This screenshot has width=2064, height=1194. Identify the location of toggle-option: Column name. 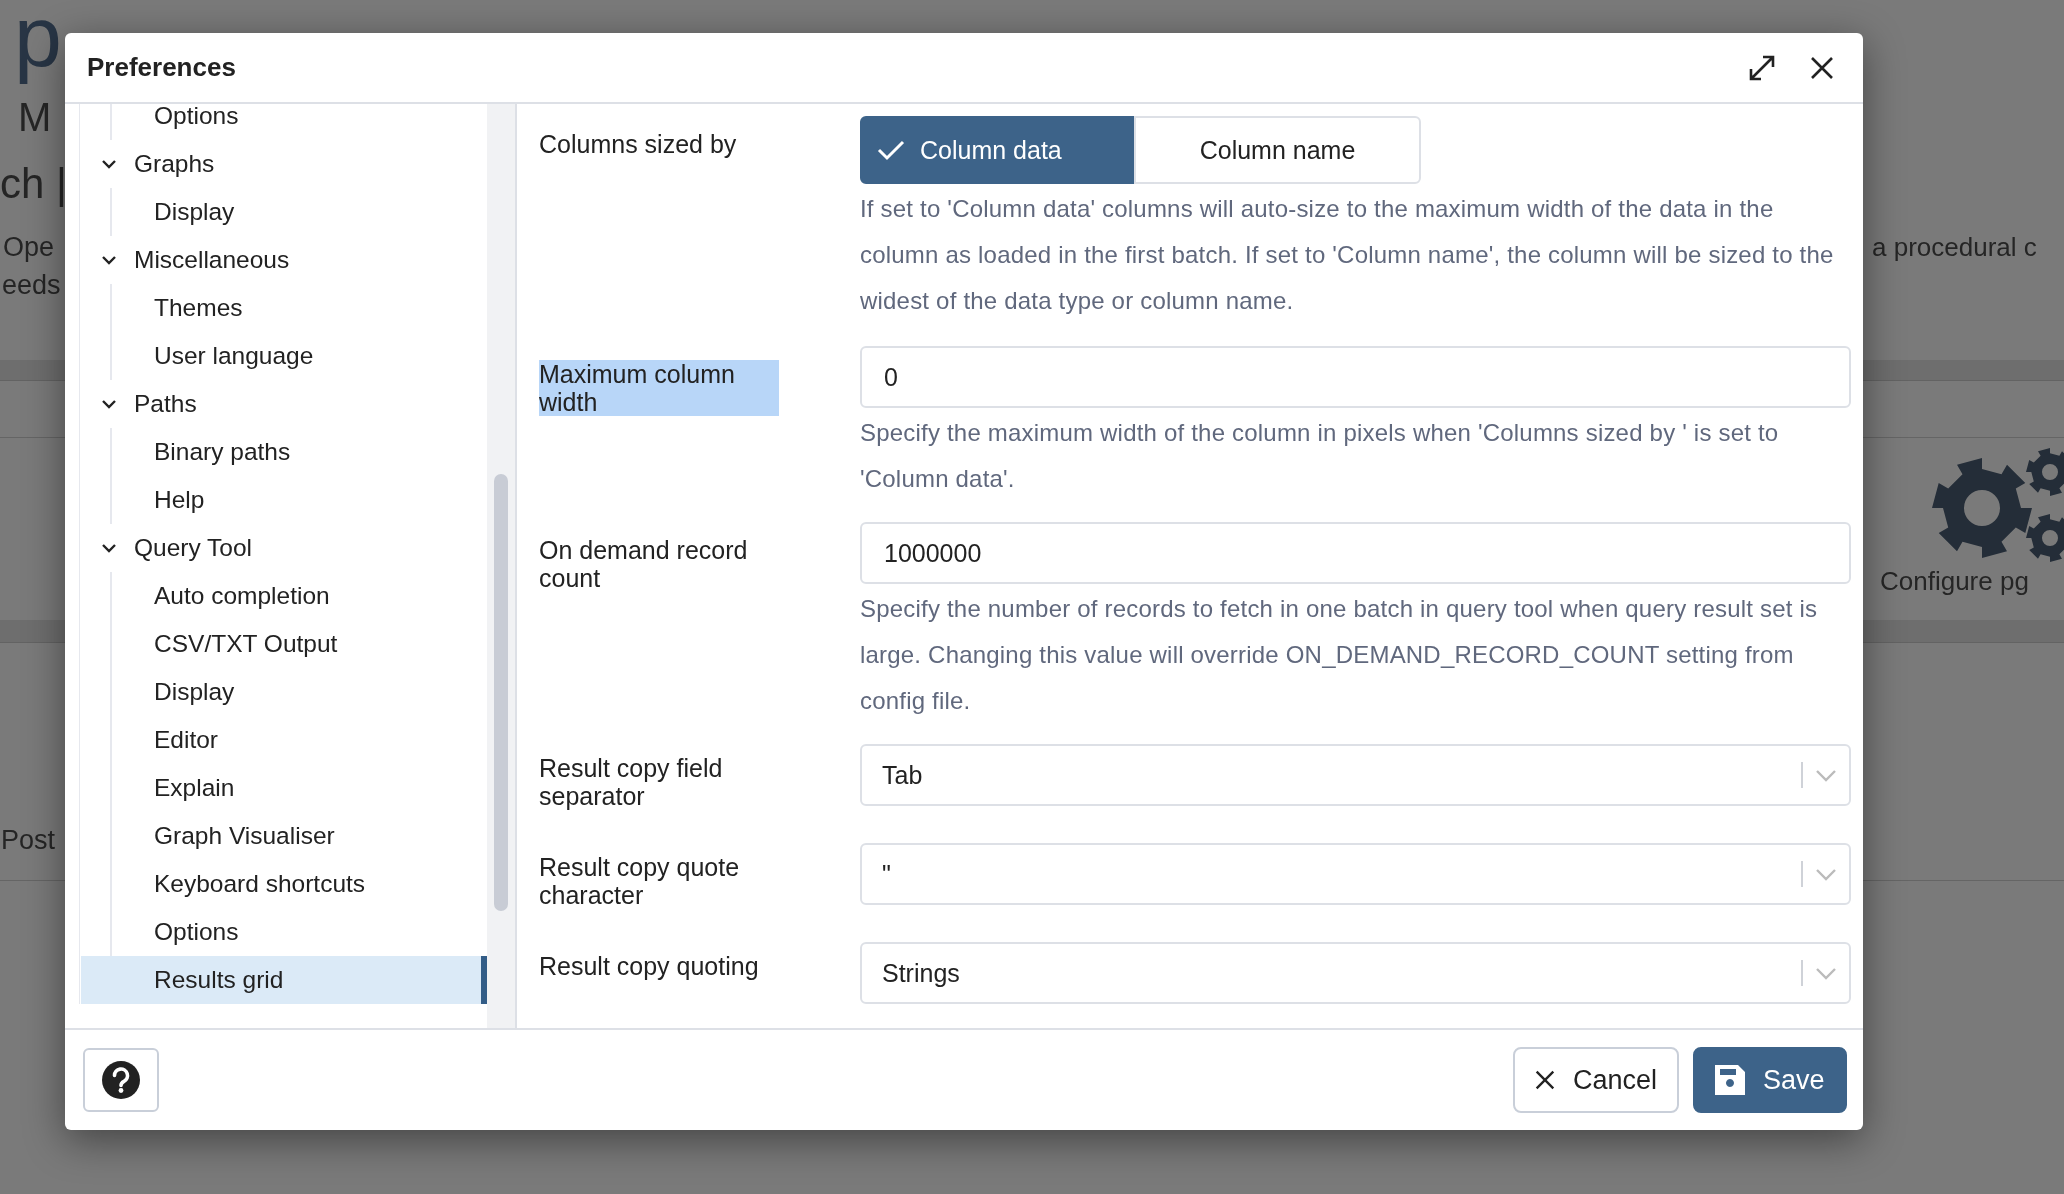
(1277, 150).